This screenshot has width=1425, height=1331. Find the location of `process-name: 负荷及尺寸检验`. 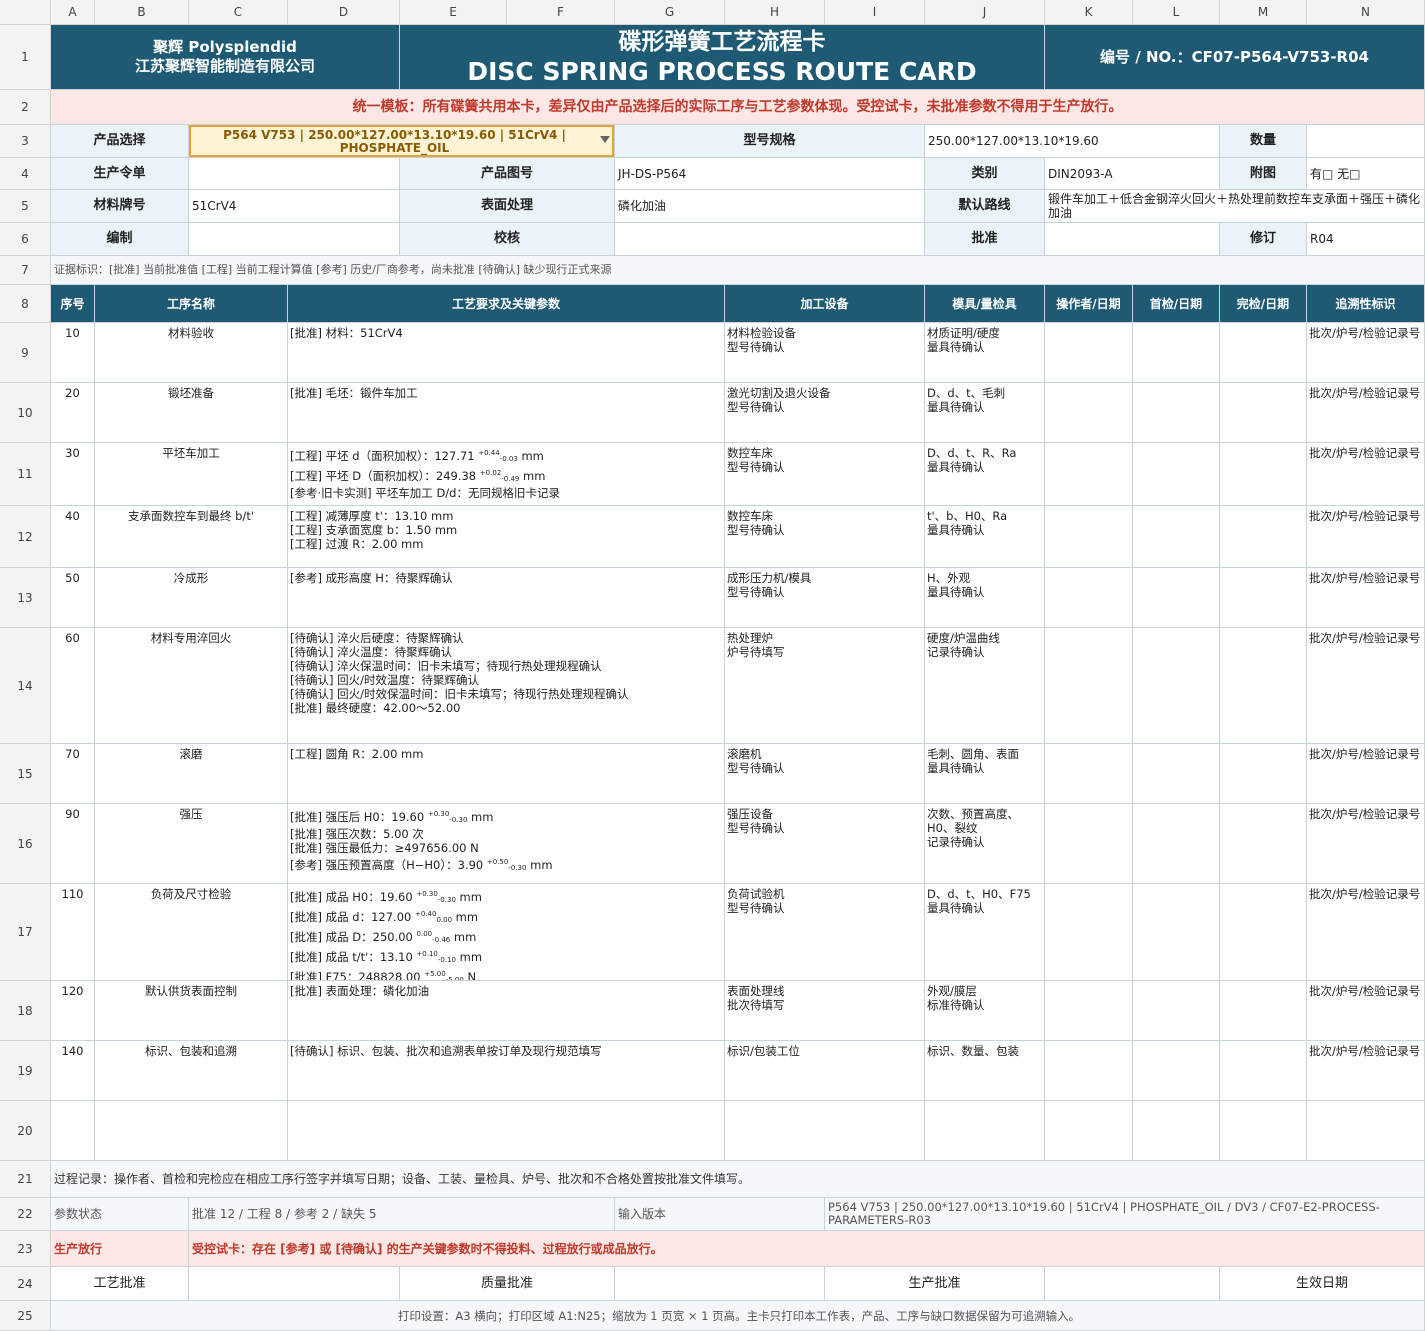

process-name: 负荷及尺寸检验 is located at coordinates (191, 932).